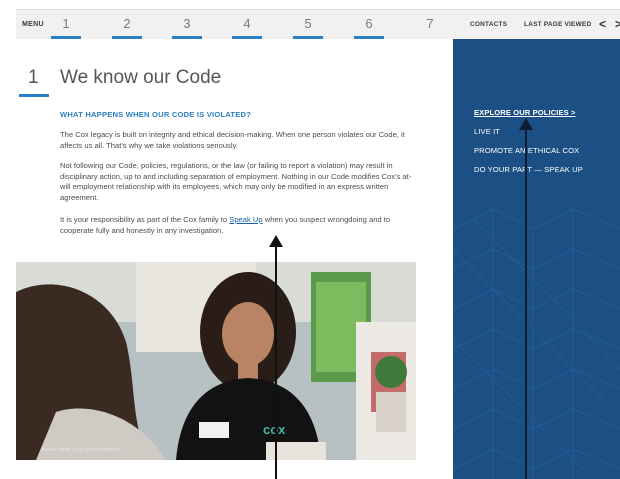  I want to click on page-tab-6: 6, so click(369, 27).